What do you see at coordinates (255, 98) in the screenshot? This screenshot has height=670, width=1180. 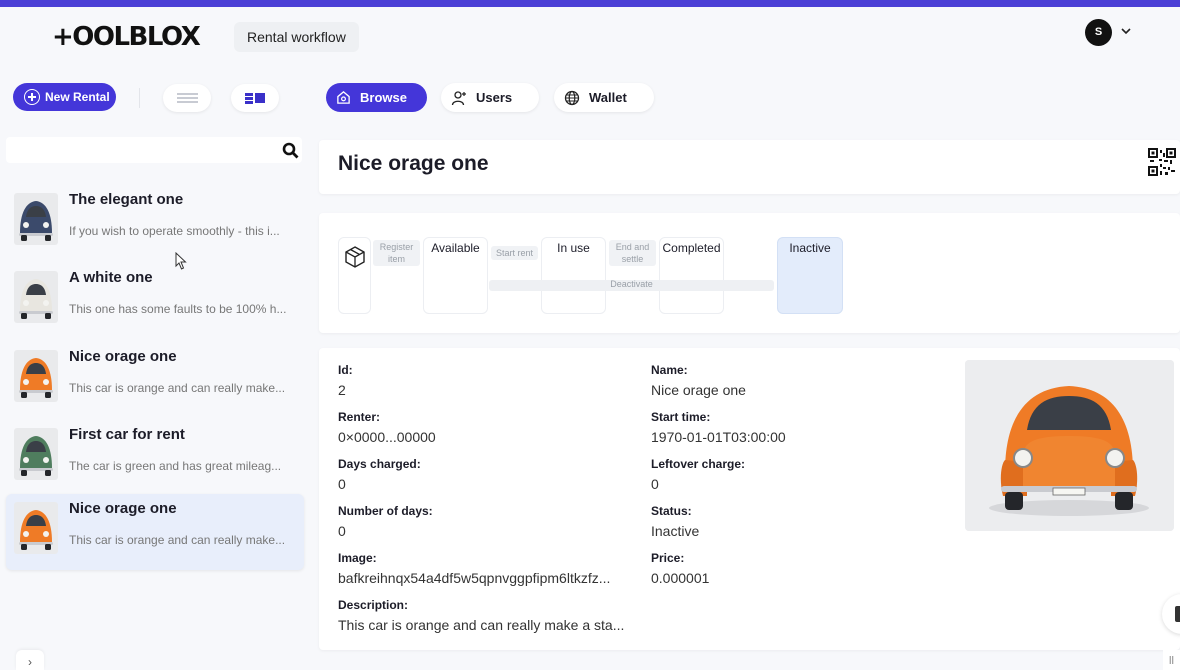 I see `card-view-toggle` at bounding box center [255, 98].